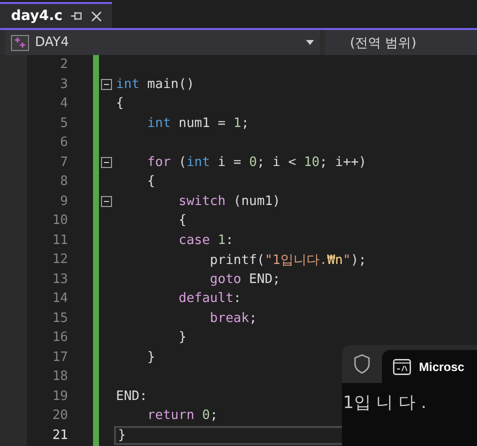 The width and height of the screenshot is (477, 446). I want to click on line-number: 21, so click(59, 435).